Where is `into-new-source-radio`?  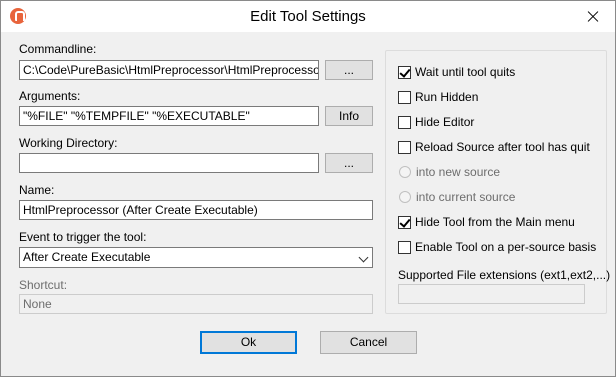 into-new-source-radio is located at coordinates (405, 172).